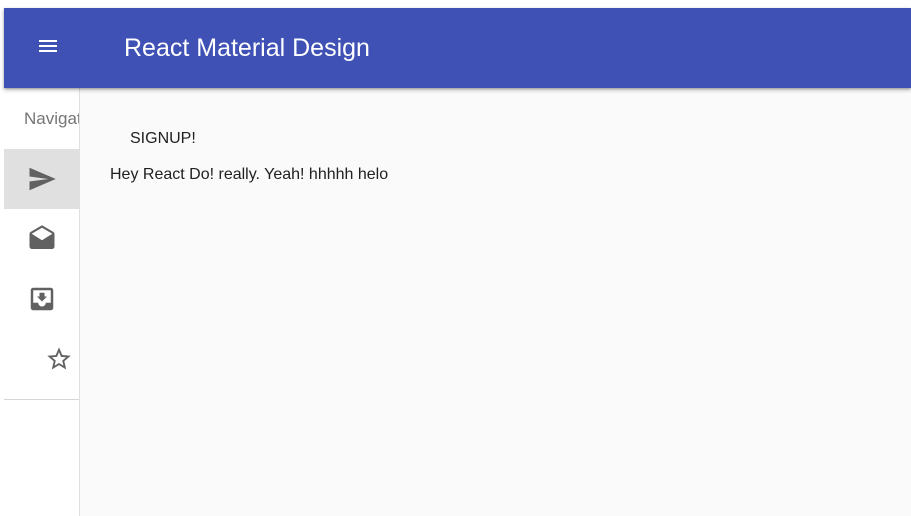 Image resolution: width=911 pixels, height=516 pixels. I want to click on navigation-drawer: Navigation, so click(42, 302).